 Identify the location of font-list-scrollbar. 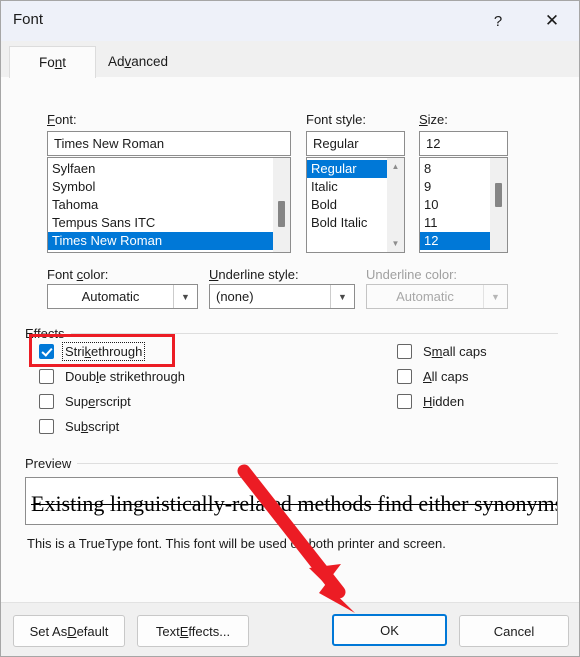
(281, 205).